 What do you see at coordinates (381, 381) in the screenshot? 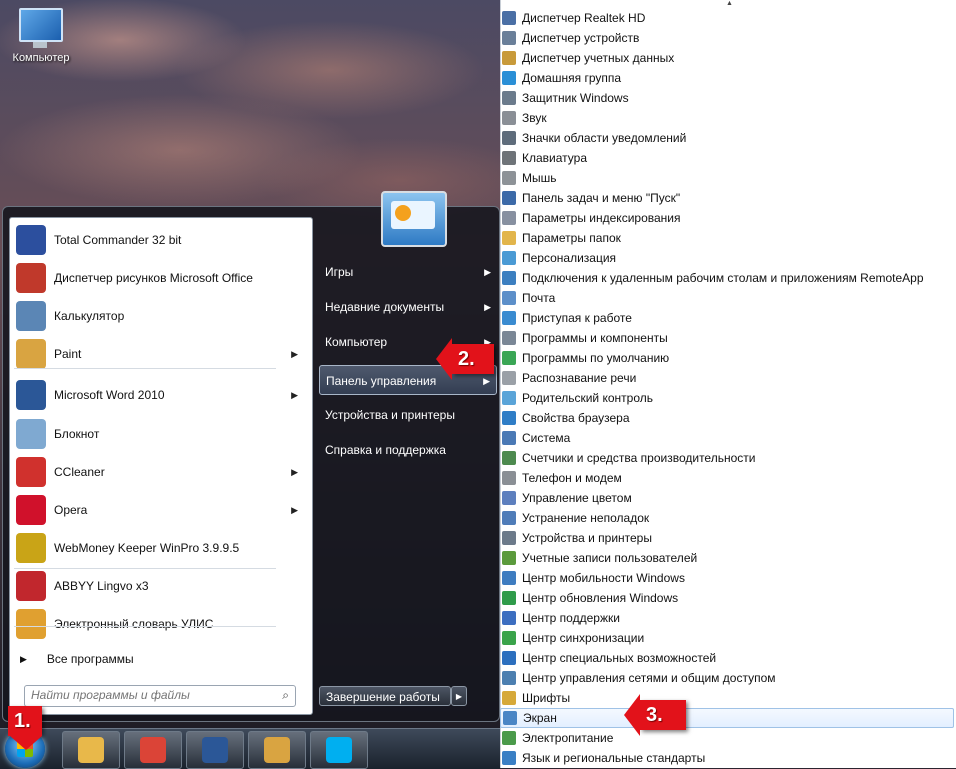
I see `start-menu-link-label: Панель управления` at bounding box center [381, 381].